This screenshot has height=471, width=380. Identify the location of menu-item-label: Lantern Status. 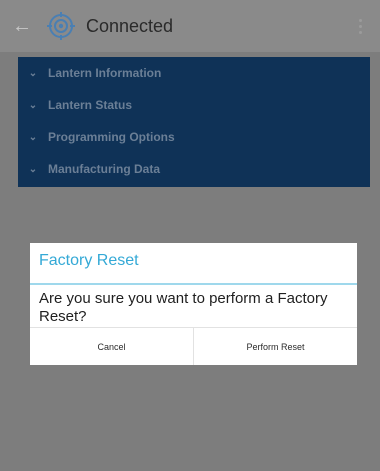
(90, 105).